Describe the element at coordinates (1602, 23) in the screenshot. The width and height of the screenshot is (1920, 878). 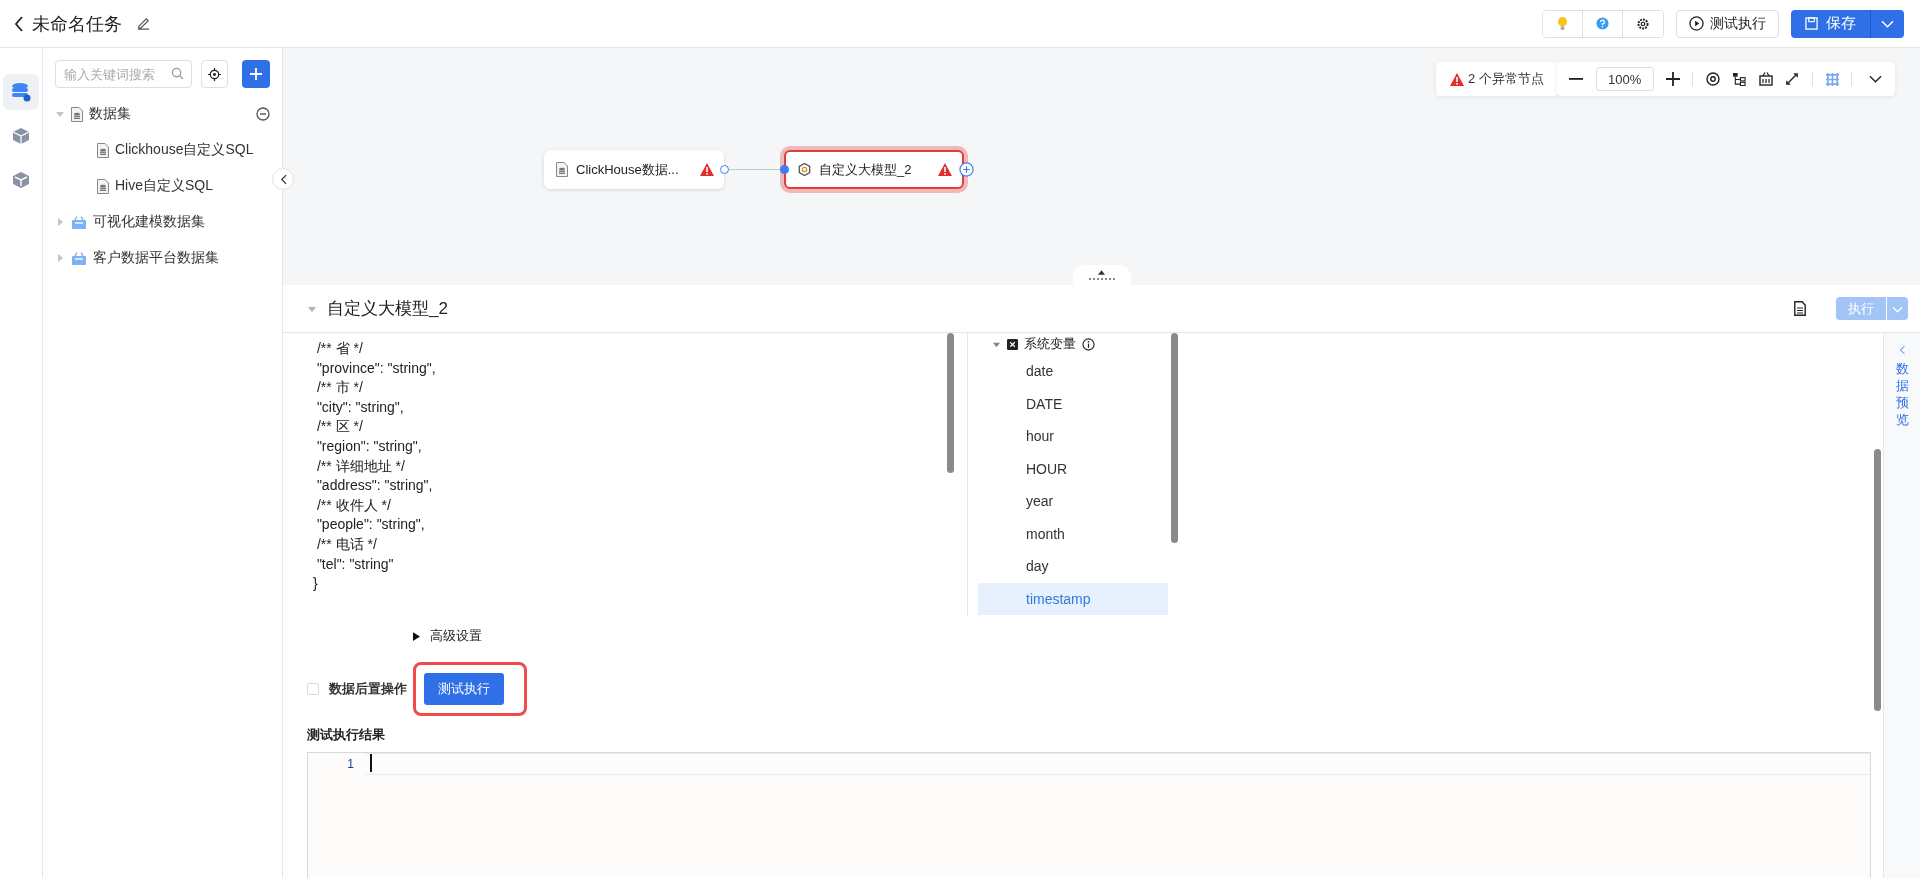
I see `help-icon` at that location.